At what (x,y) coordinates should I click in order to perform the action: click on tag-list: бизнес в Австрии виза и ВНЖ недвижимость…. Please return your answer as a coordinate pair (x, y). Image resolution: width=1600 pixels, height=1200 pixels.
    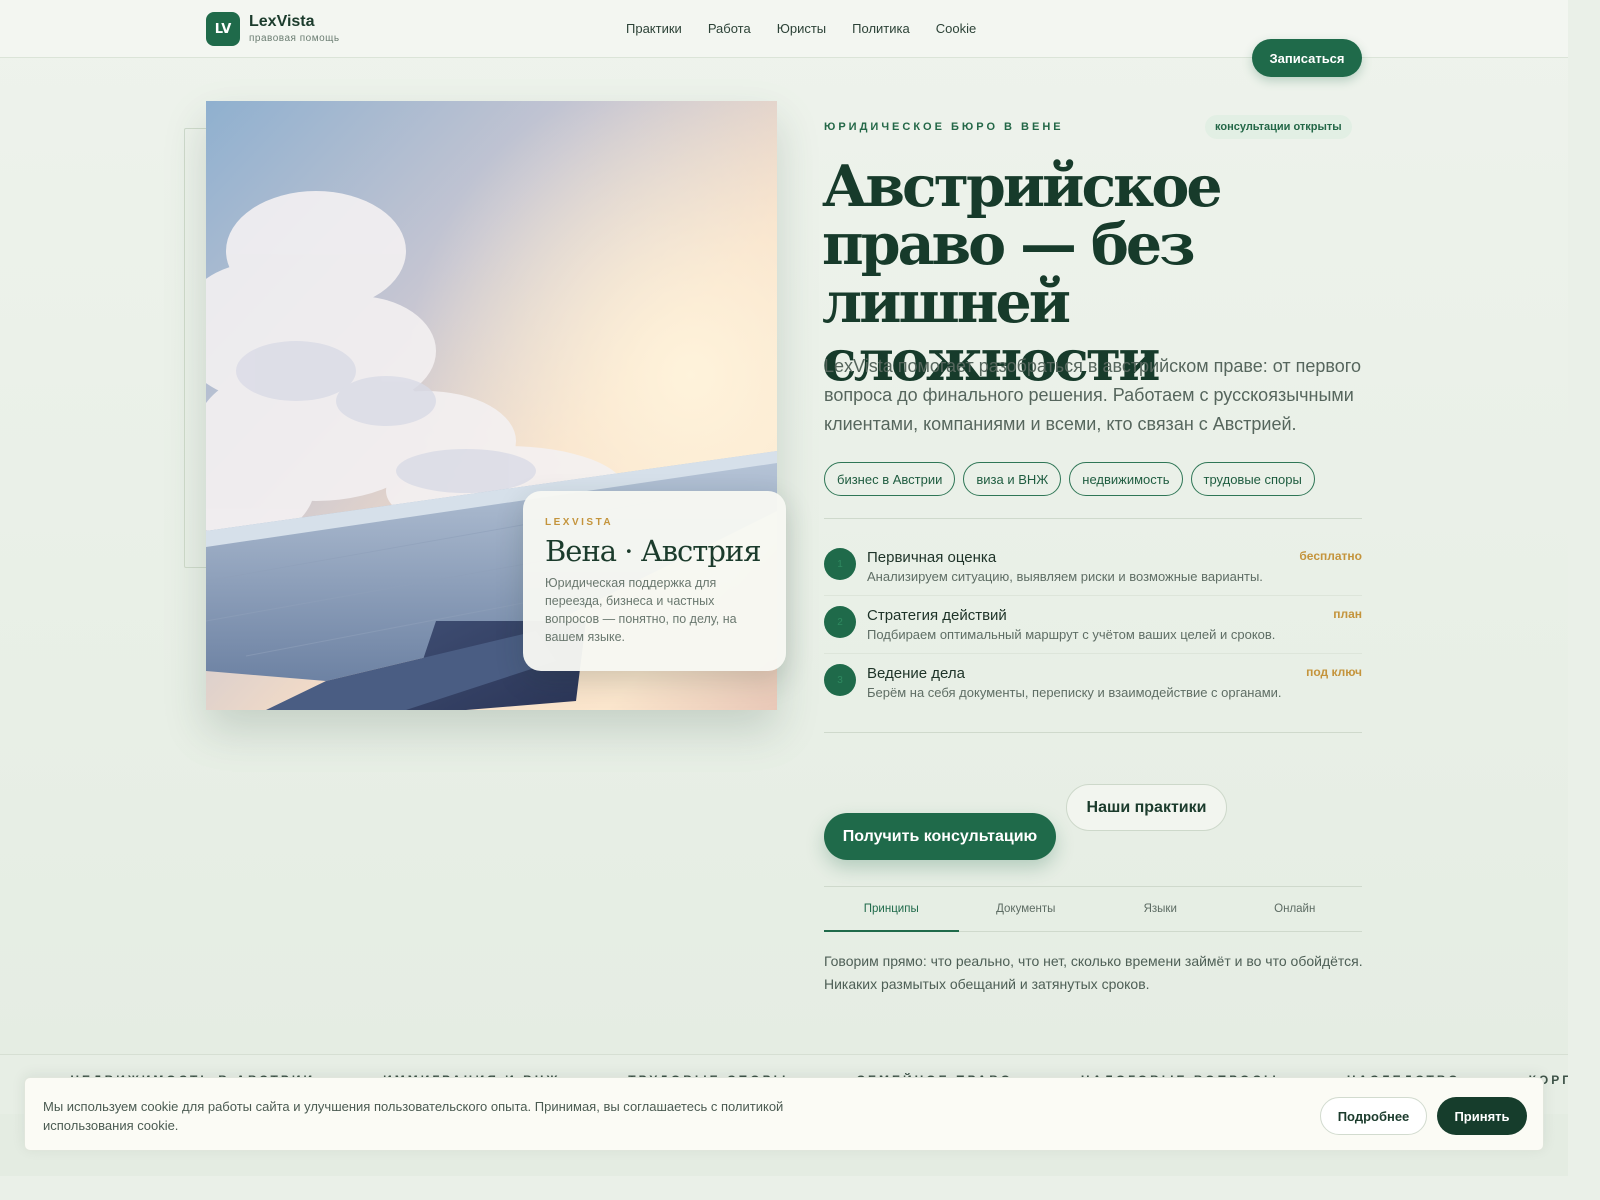
    Looking at the image, I should click on (1069, 479).